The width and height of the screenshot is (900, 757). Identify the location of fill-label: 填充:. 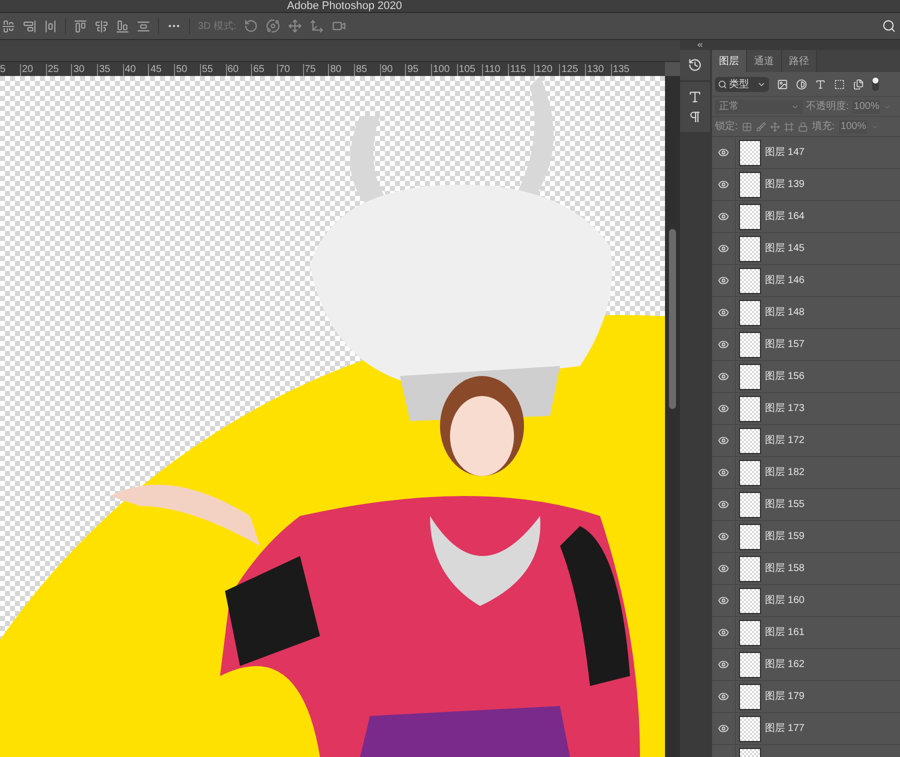
(823, 127).